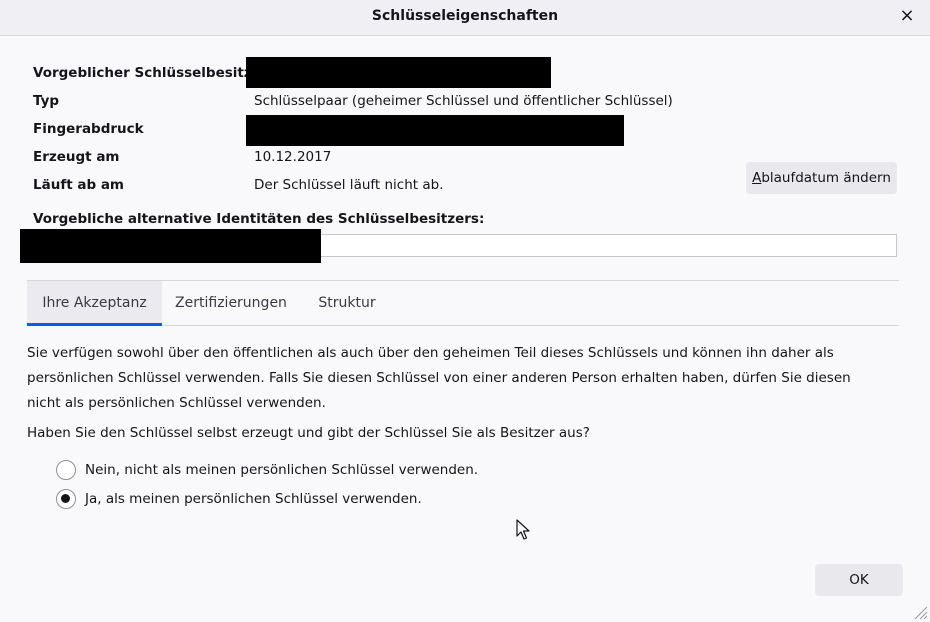 This screenshot has height=622, width=930. I want to click on tab-certifications: Zertifizierungen, so click(231, 303).